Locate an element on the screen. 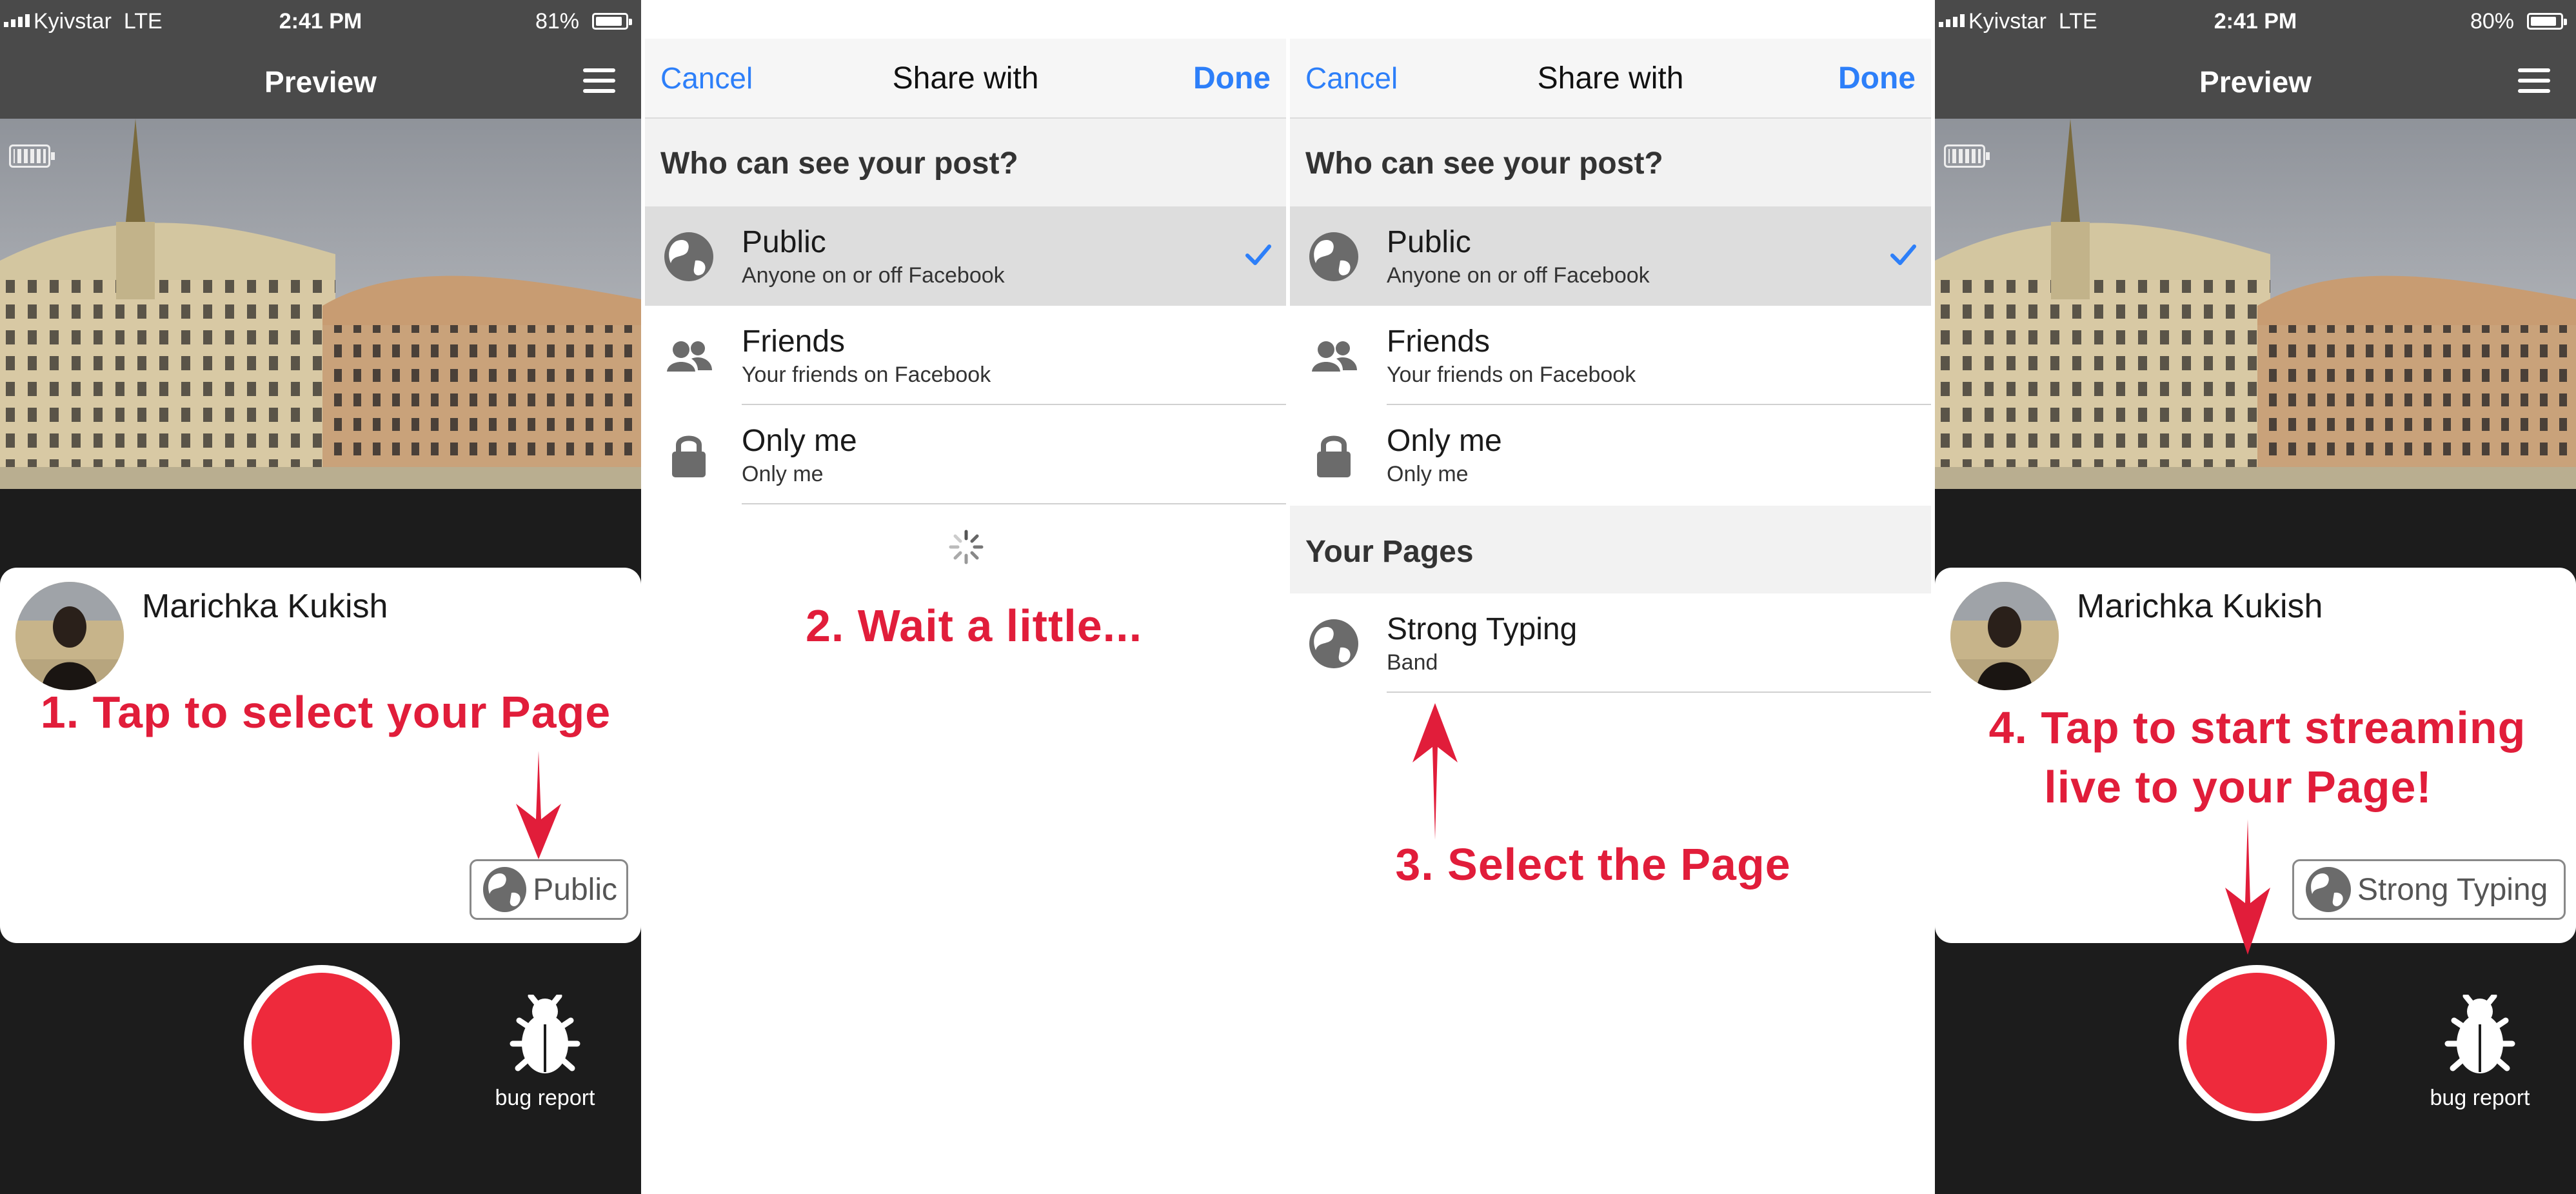 The image size is (2576, 1194). pages-header-label: Your Pages is located at coordinates (1390, 552).